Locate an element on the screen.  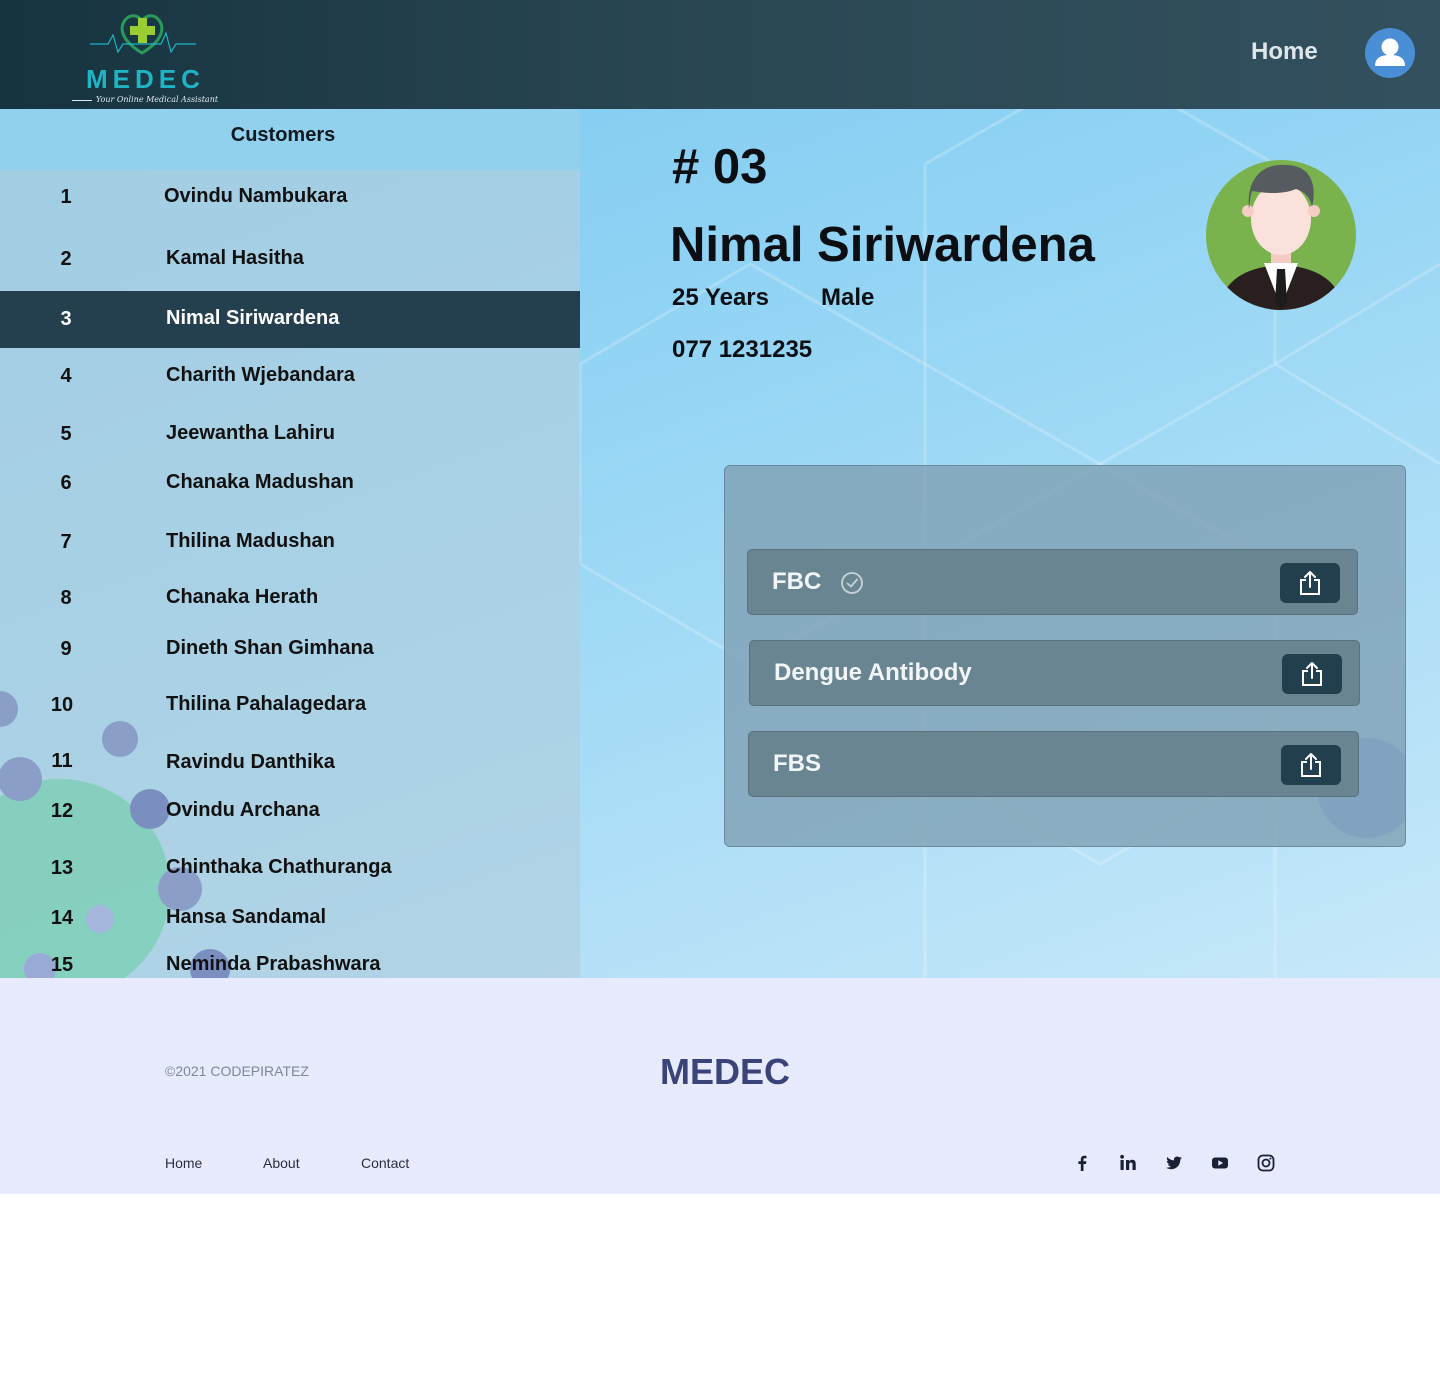
tests-panel: FBC Dengue Antibody FBS is located at coordinates (1065, 656).